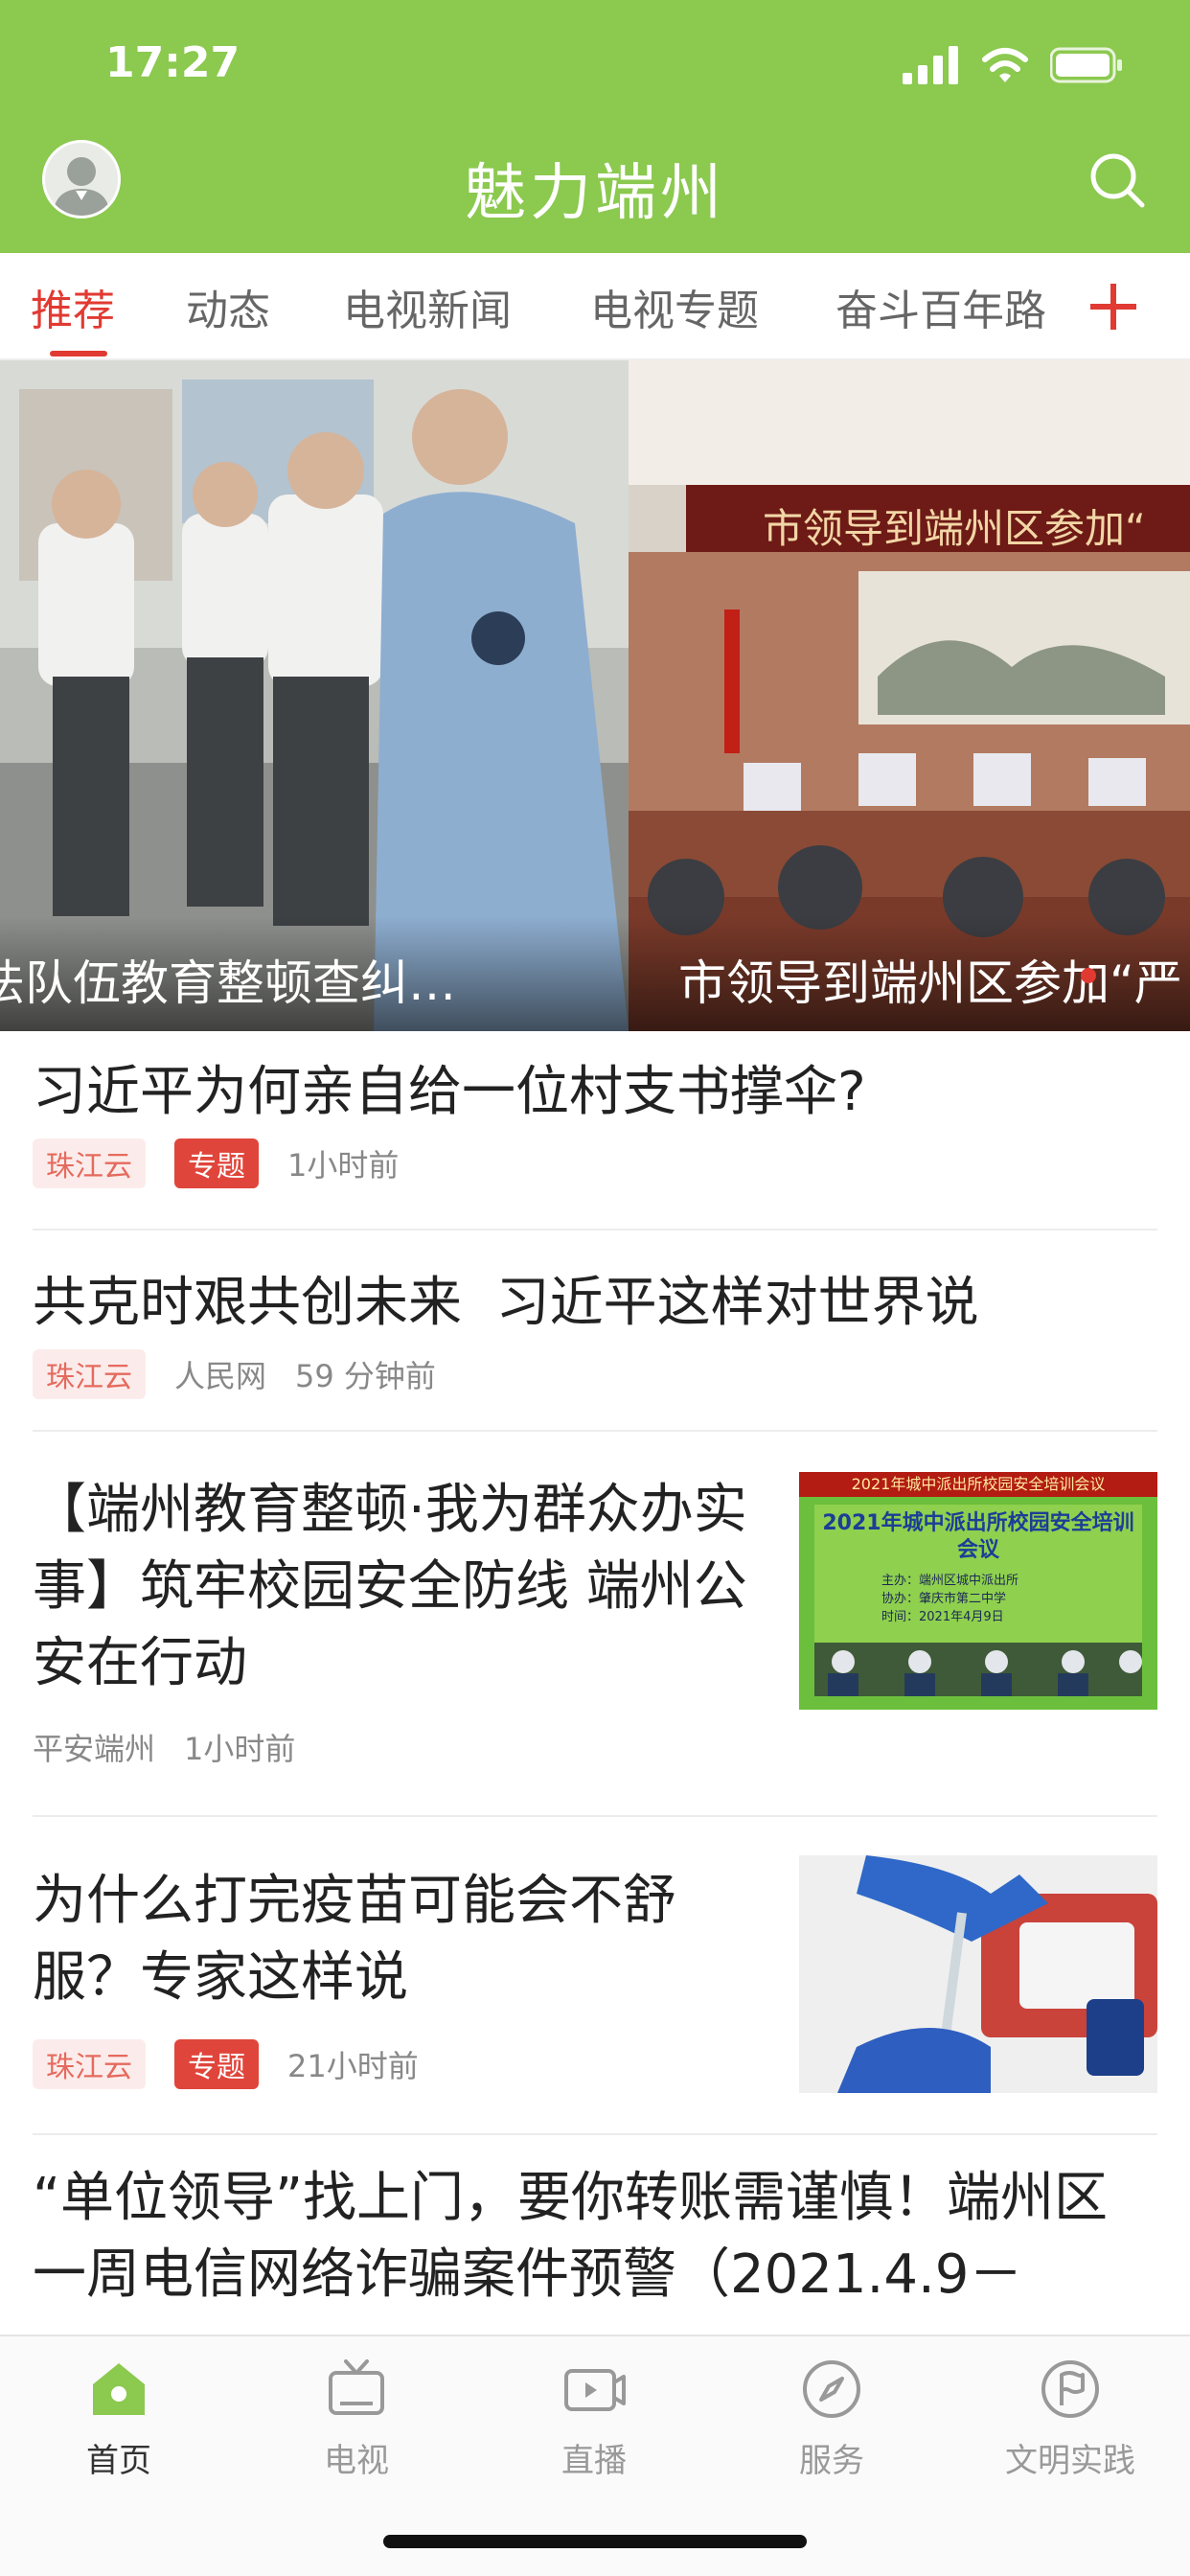  What do you see at coordinates (428, 306) in the screenshot?
I see `tab-tv-news: 电视新闻` at bounding box center [428, 306].